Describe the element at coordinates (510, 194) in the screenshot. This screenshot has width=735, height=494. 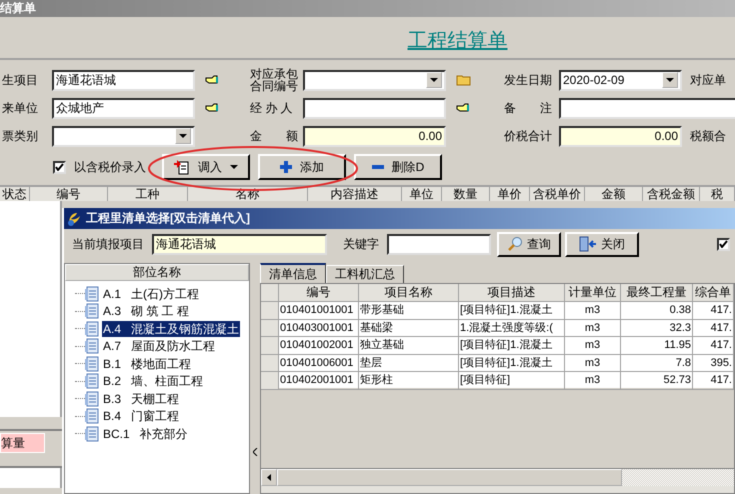
I see `column-header: 单价` at that location.